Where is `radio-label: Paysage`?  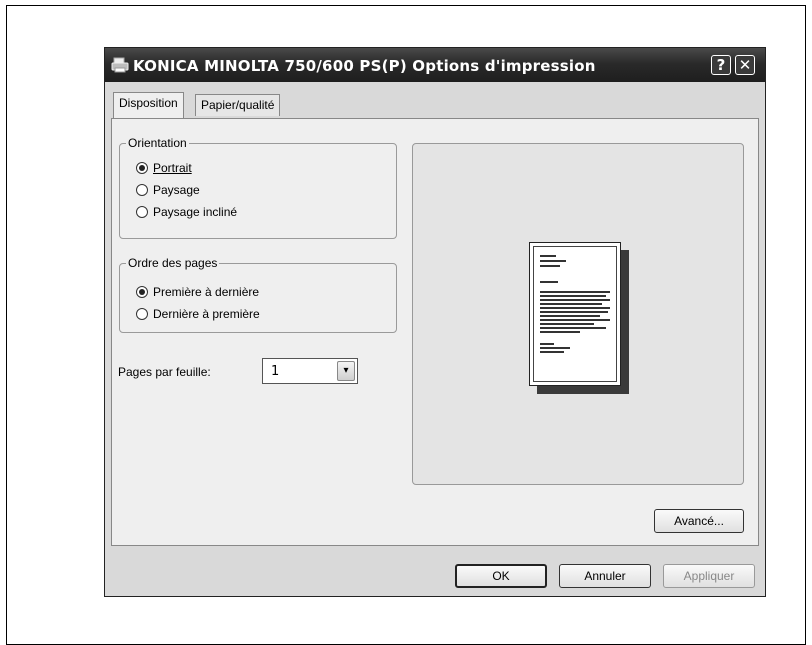
radio-label: Paysage is located at coordinates (176, 190).